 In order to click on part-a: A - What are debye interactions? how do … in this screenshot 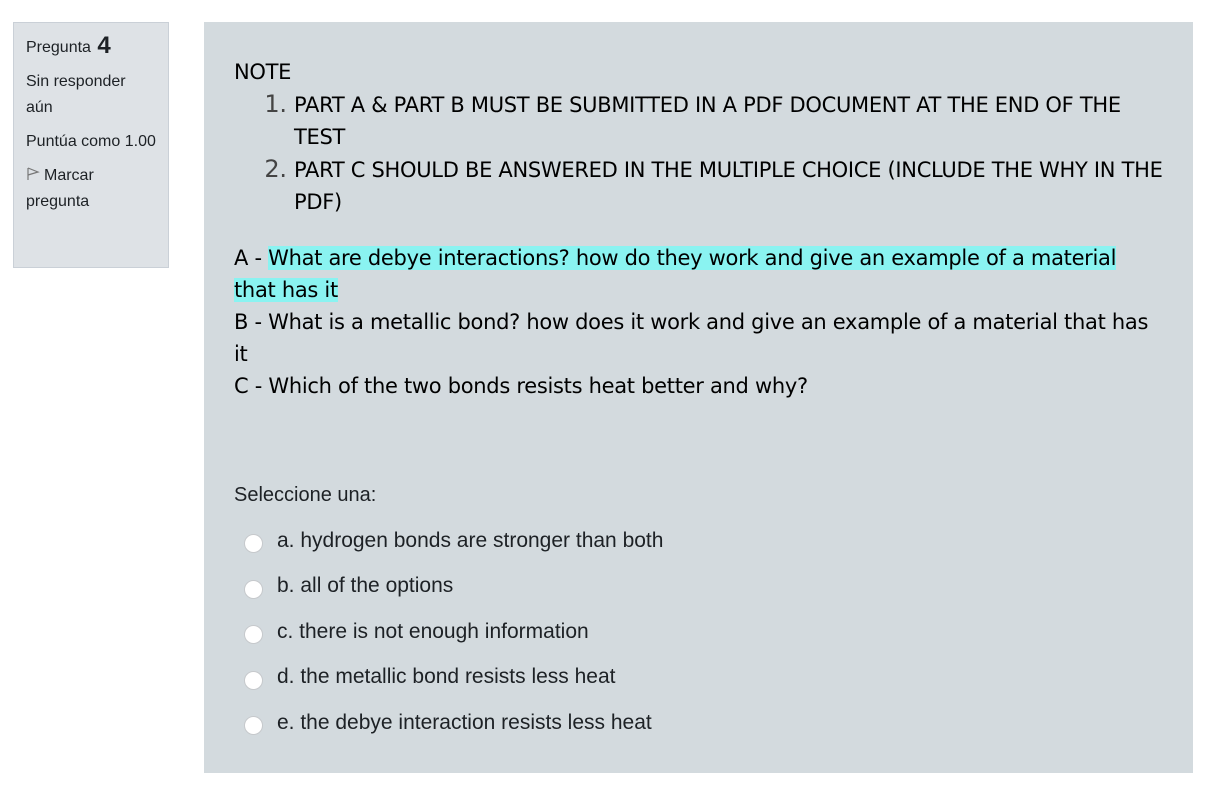, I will do `click(698, 274)`.